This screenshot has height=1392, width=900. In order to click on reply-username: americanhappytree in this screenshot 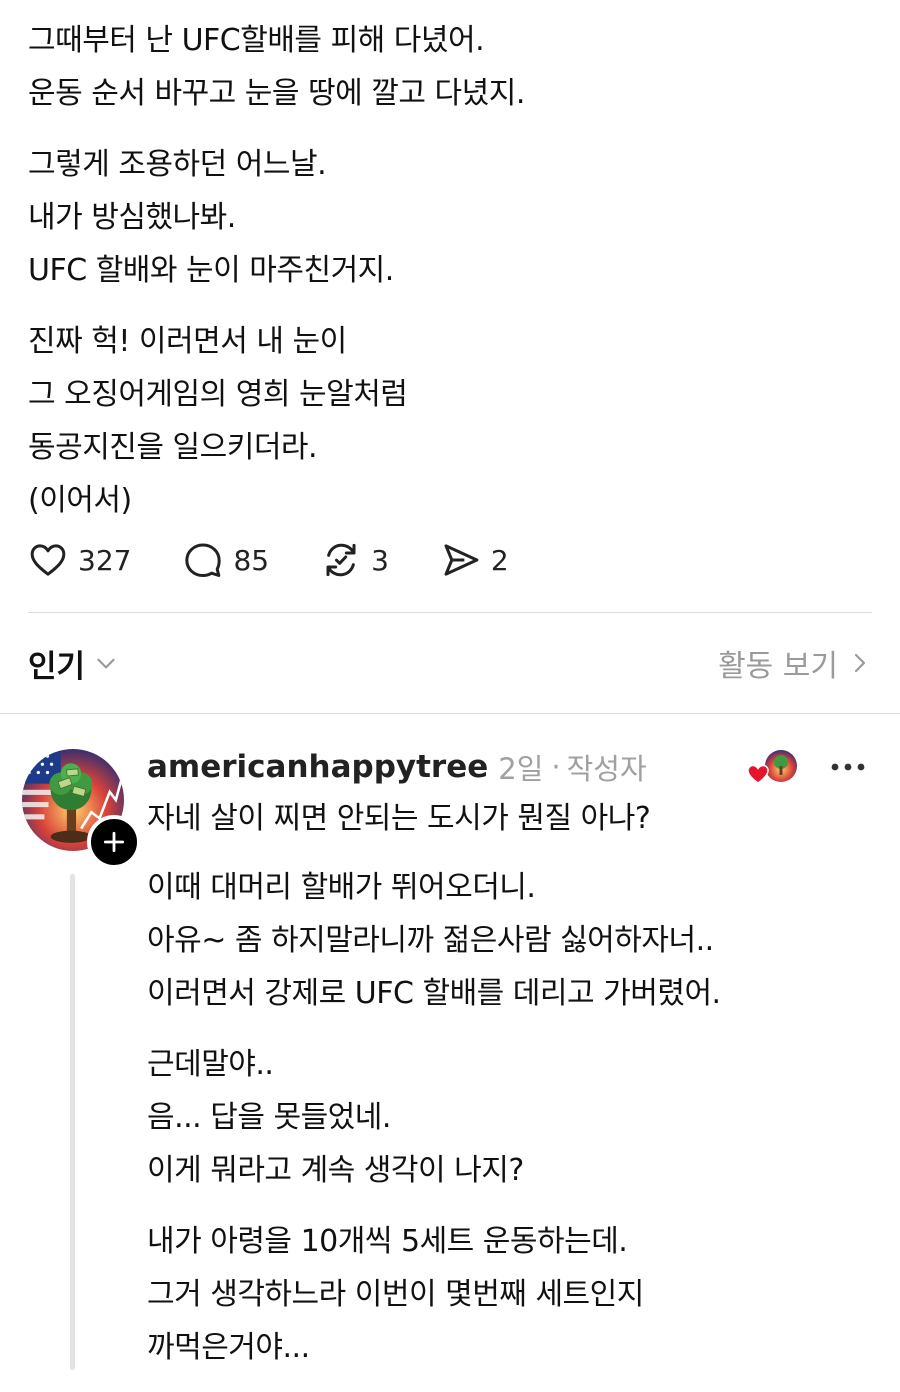, I will do `click(317, 767)`.